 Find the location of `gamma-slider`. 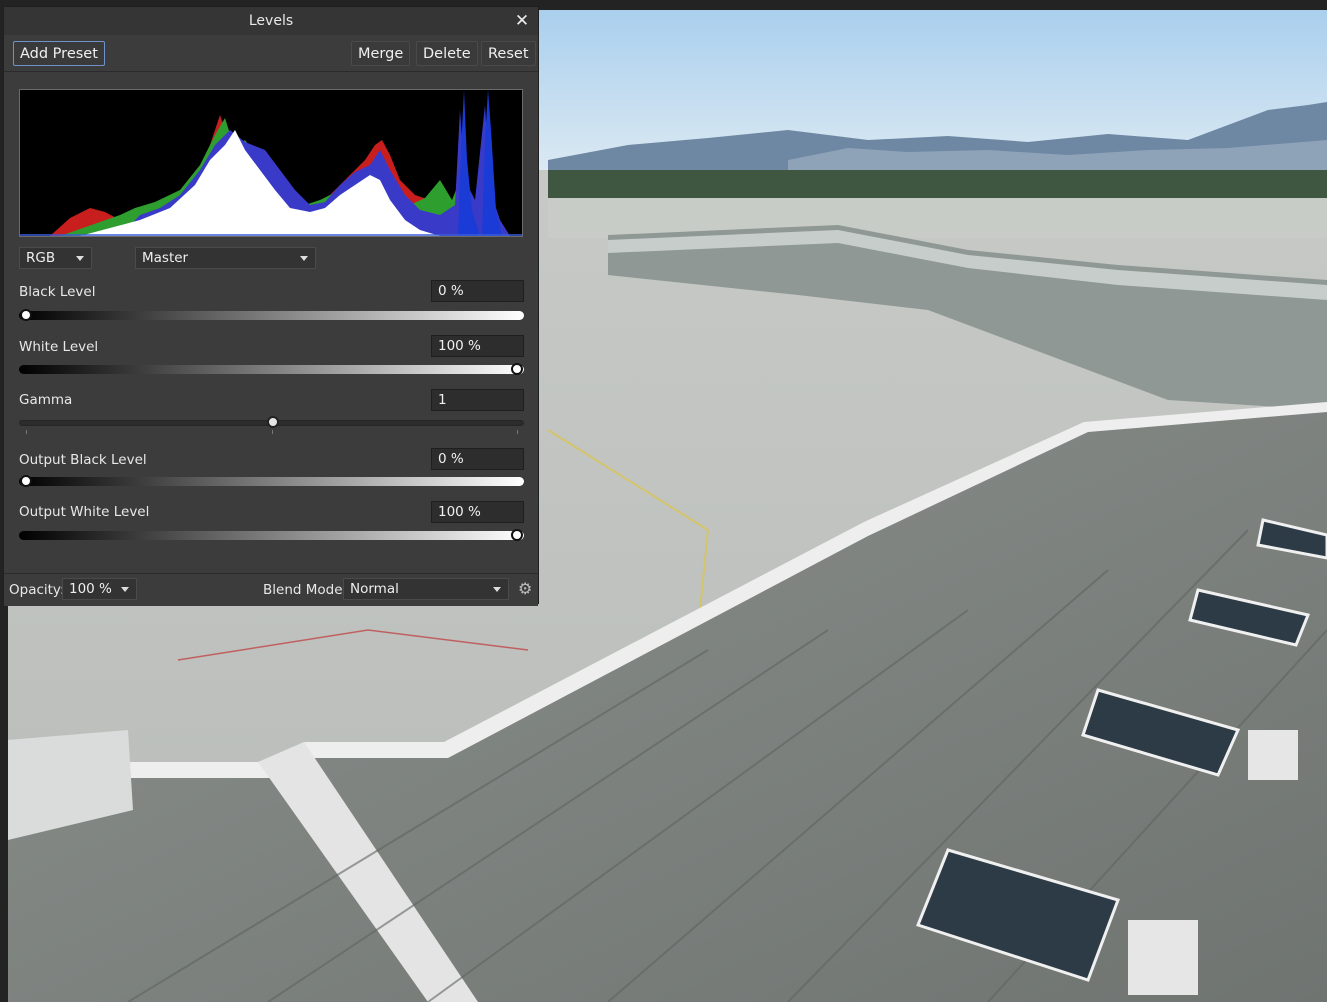

gamma-slider is located at coordinates (271, 425).